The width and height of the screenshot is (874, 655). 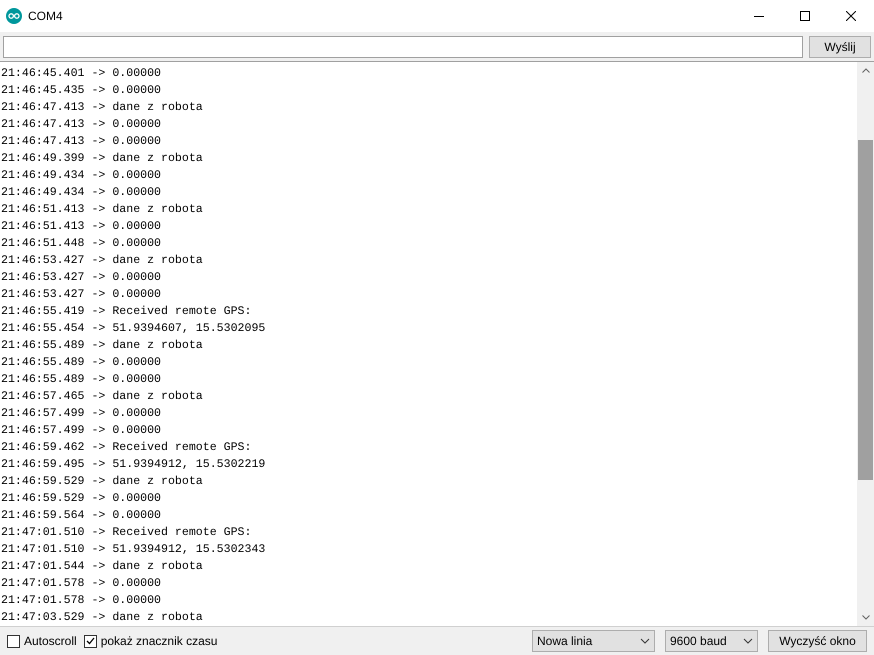 What do you see at coordinates (865, 310) in the screenshot?
I see `scrollbar-thumb` at bounding box center [865, 310].